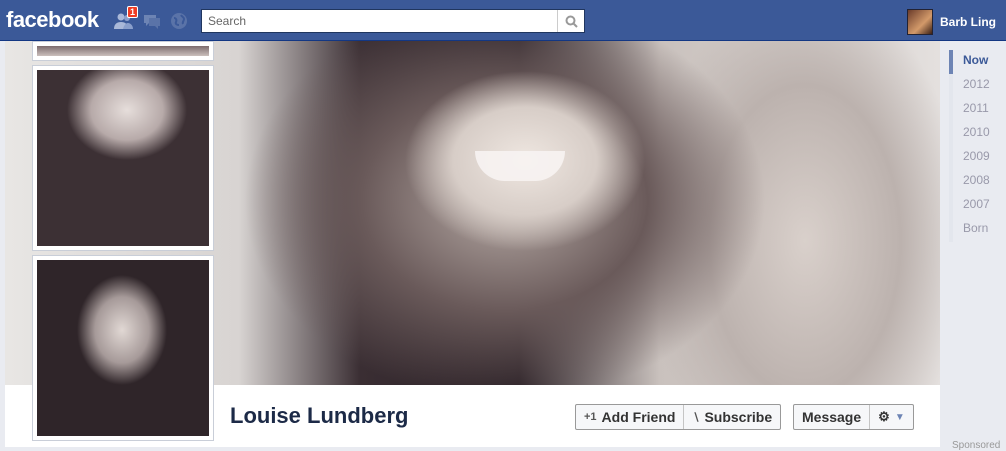 This screenshot has height=451, width=1006. I want to click on timeline-item-2008: 2008, so click(974, 182).